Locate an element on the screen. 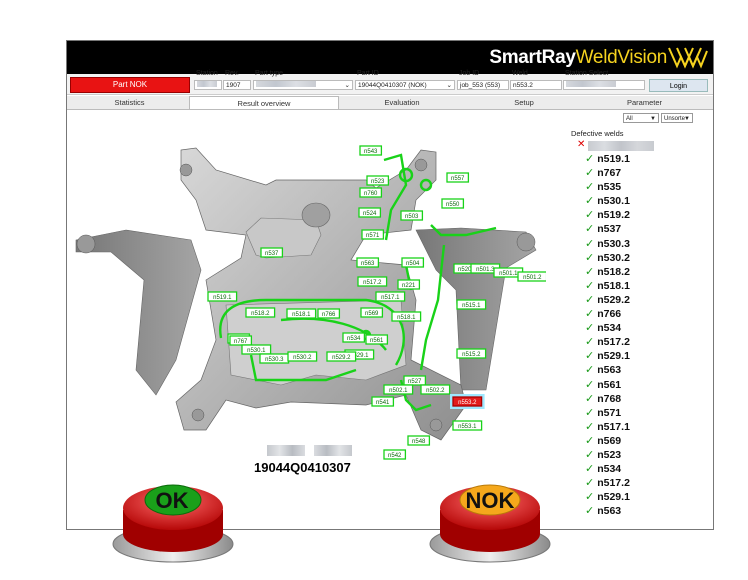 The width and height of the screenshot is (748, 580). weld-label: n537 is located at coordinates (272, 252).